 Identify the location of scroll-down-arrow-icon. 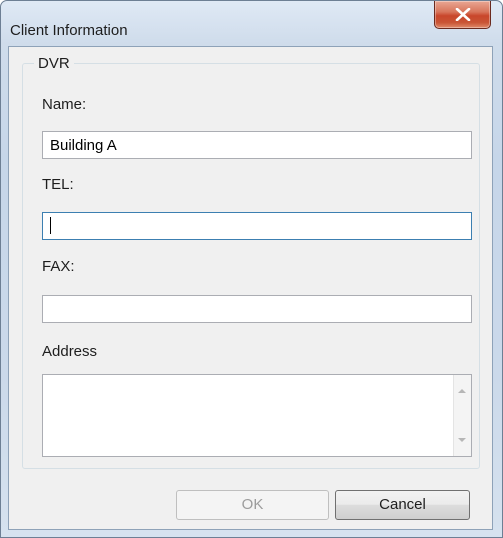
(462, 440).